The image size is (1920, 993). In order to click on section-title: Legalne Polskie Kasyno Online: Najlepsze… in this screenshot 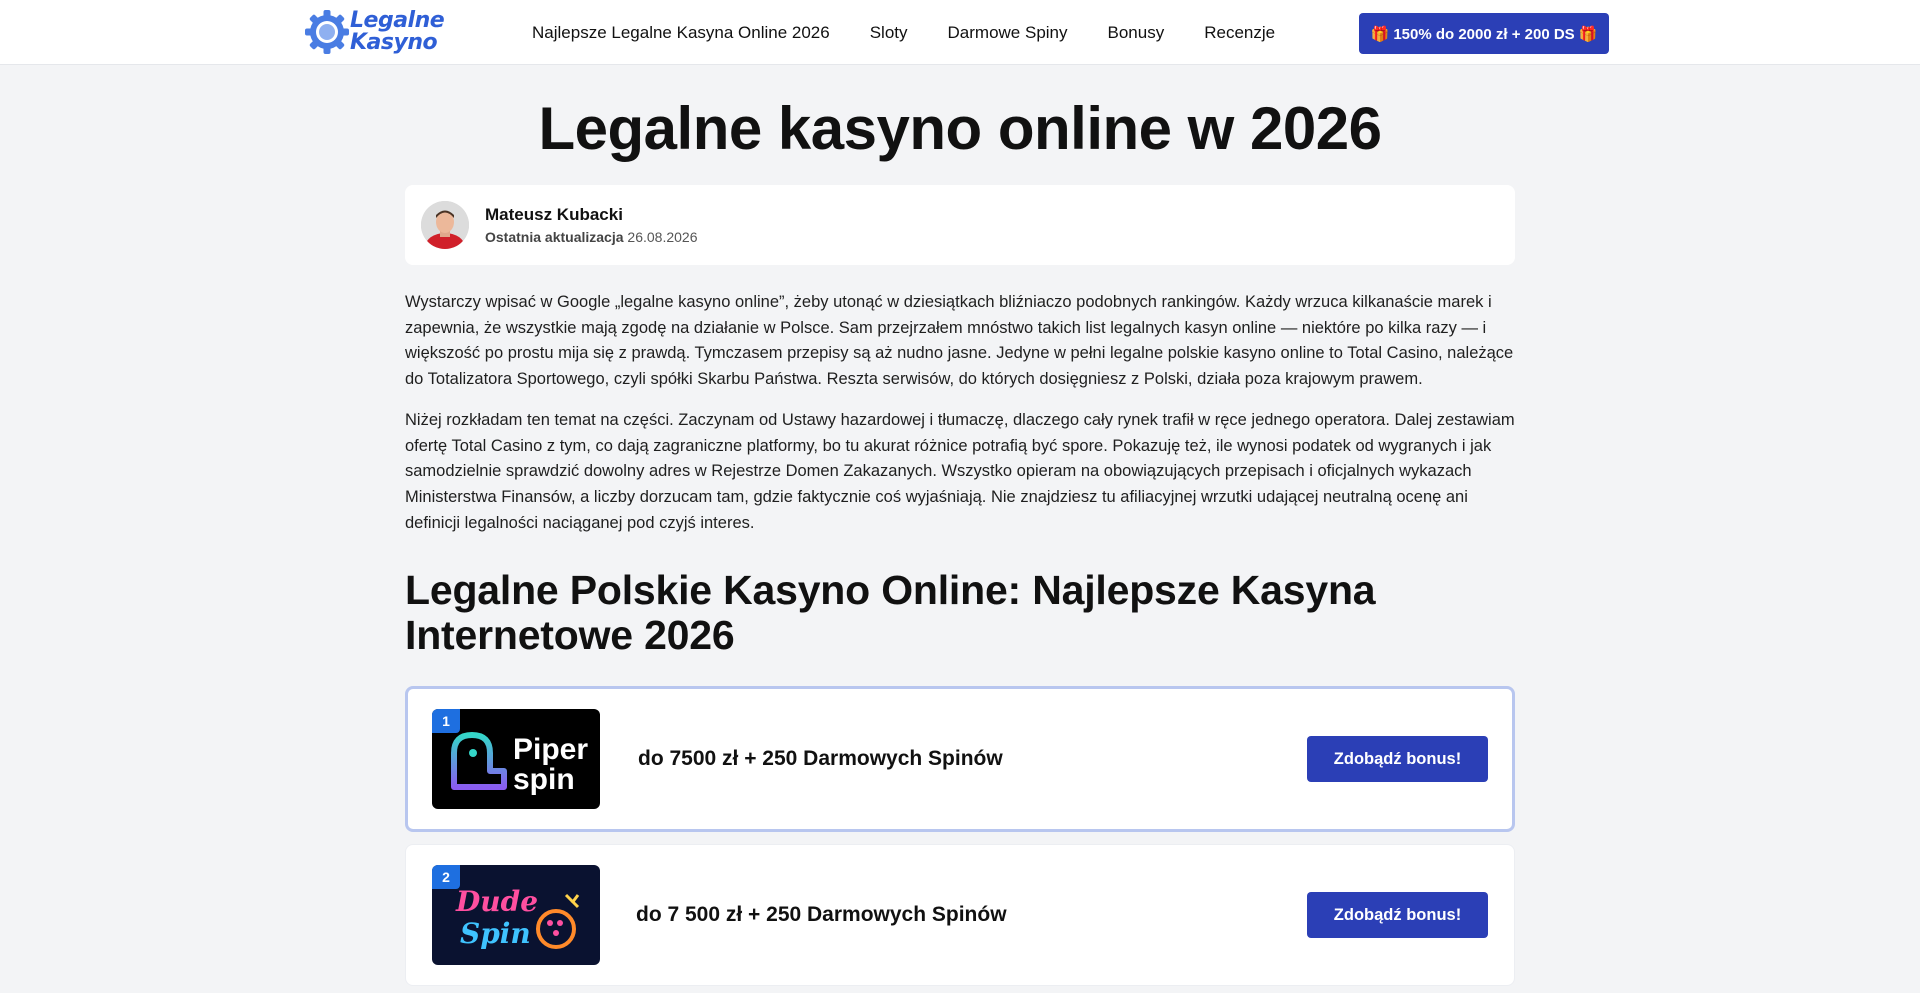, I will do `click(890, 613)`.